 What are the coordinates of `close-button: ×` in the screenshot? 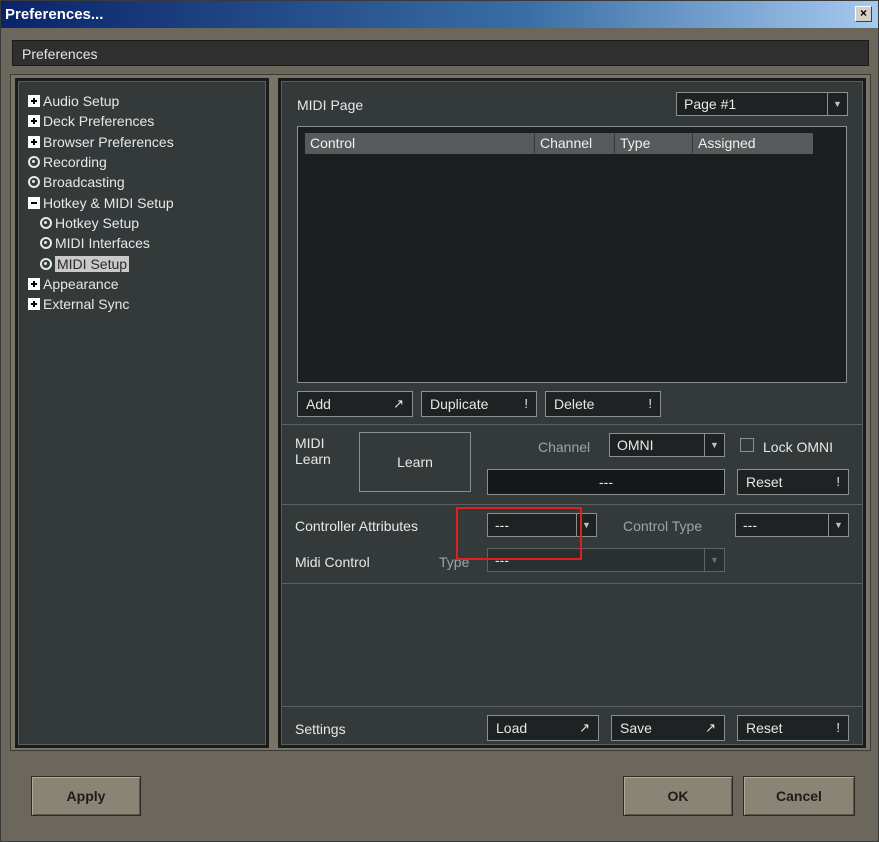 It's located at (863, 14).